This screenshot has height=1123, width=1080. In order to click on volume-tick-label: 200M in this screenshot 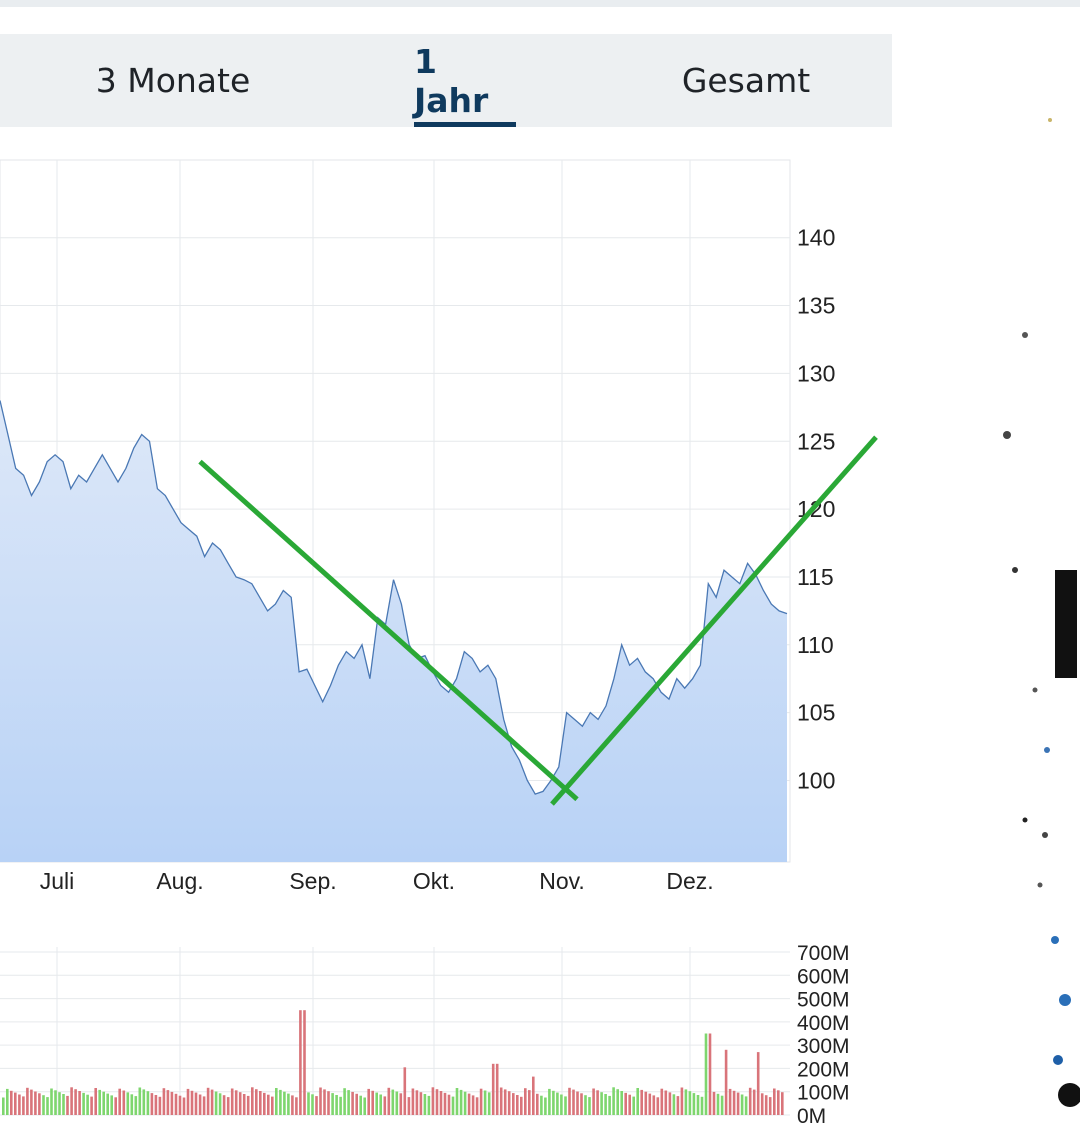, I will do `click(823, 1069)`.